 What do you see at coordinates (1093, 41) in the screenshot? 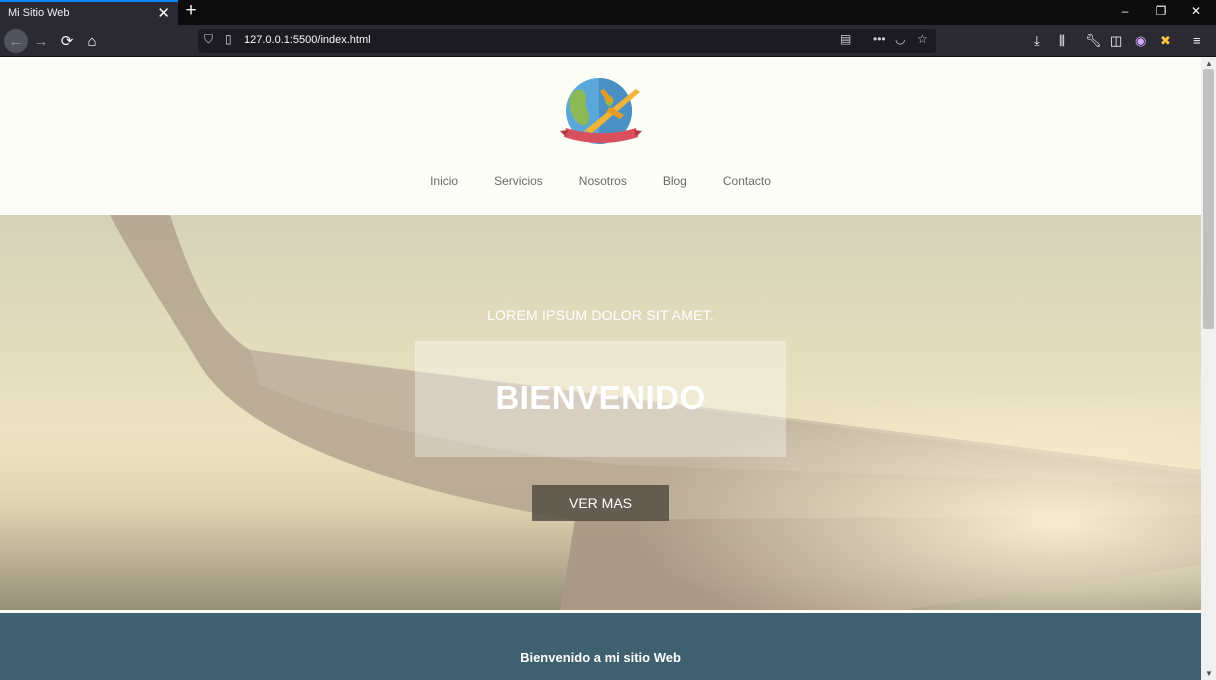
I see `wrench-icon: 🔧︎` at bounding box center [1093, 41].